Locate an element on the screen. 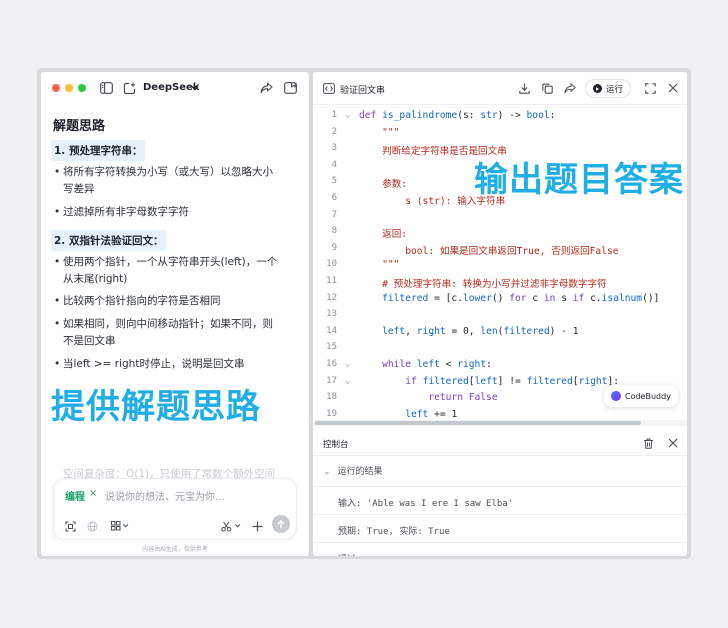 Image resolution: width=728 pixels, height=628 pixels. disclaimer-text: 内容由AI生成，仅供参考 is located at coordinates (175, 549).